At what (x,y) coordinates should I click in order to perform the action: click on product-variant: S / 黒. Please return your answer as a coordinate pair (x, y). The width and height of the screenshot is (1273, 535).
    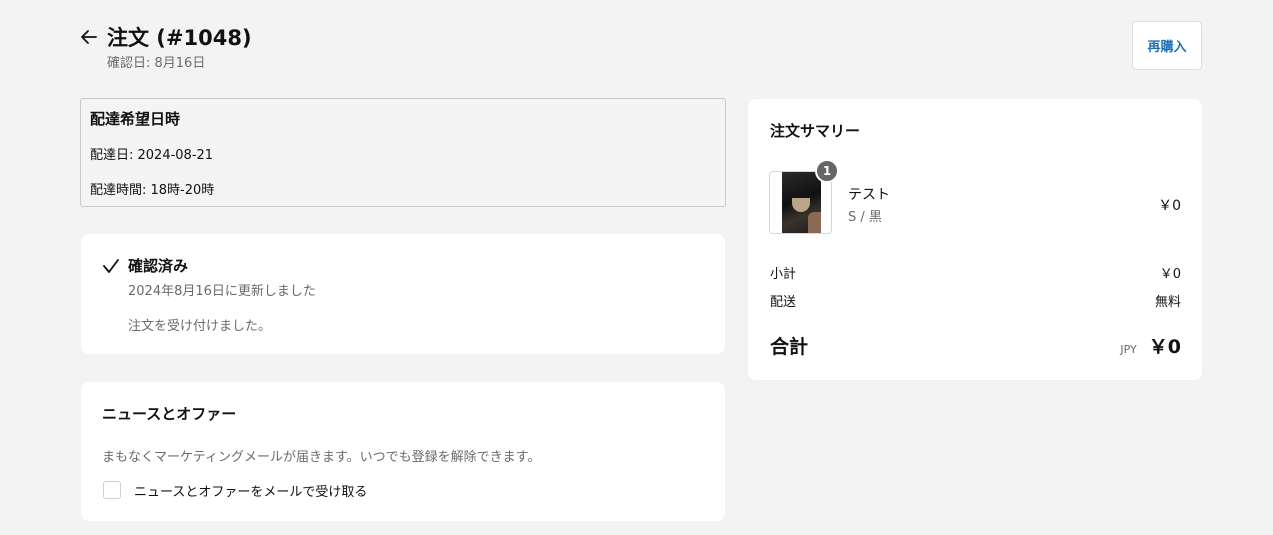
    Looking at the image, I should click on (865, 217).